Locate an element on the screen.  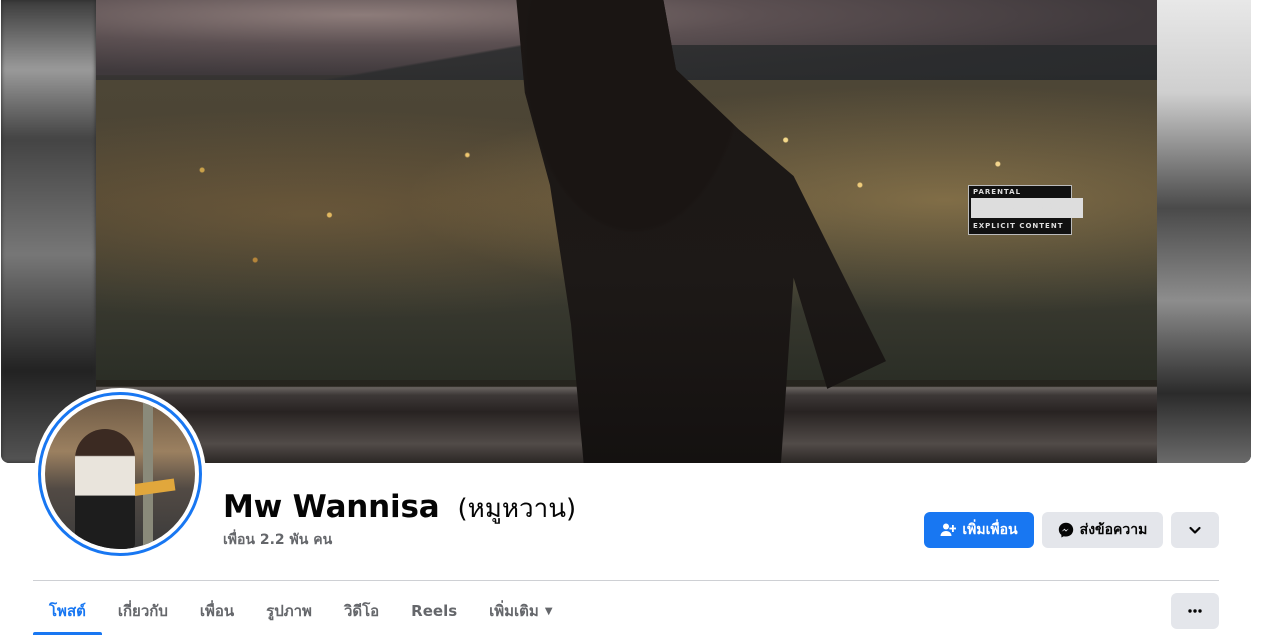
friend-count-link: เพื่อน 2.2 พัน คน is located at coordinates (277, 540).